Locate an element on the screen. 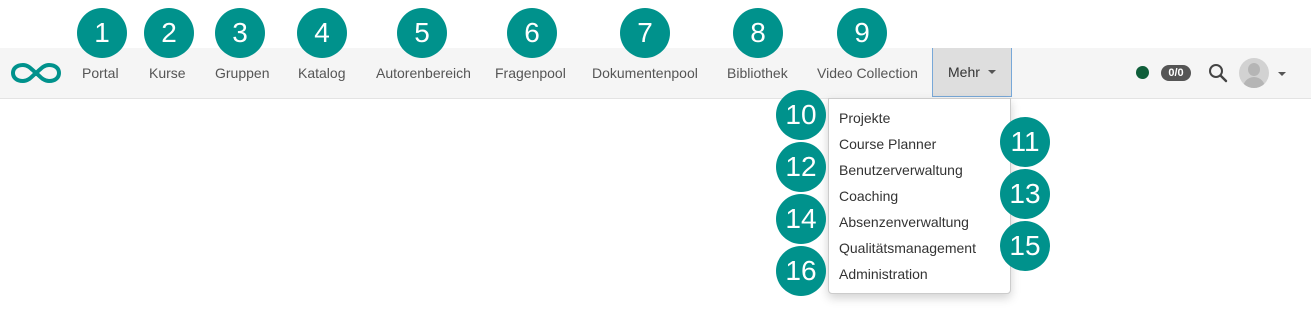  status-badge: 0/0 is located at coordinates (1176, 73).